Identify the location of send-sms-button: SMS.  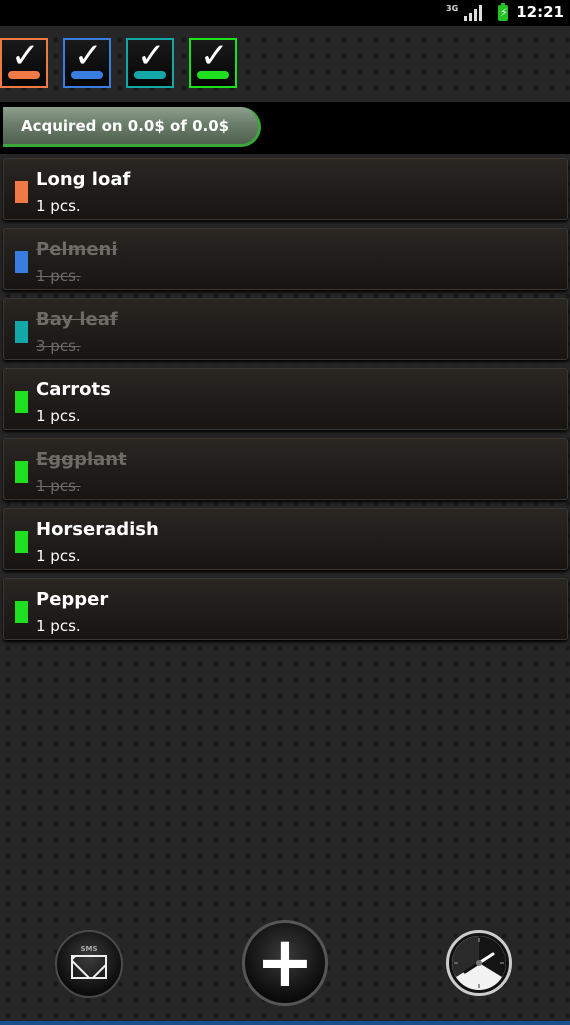
(89, 964).